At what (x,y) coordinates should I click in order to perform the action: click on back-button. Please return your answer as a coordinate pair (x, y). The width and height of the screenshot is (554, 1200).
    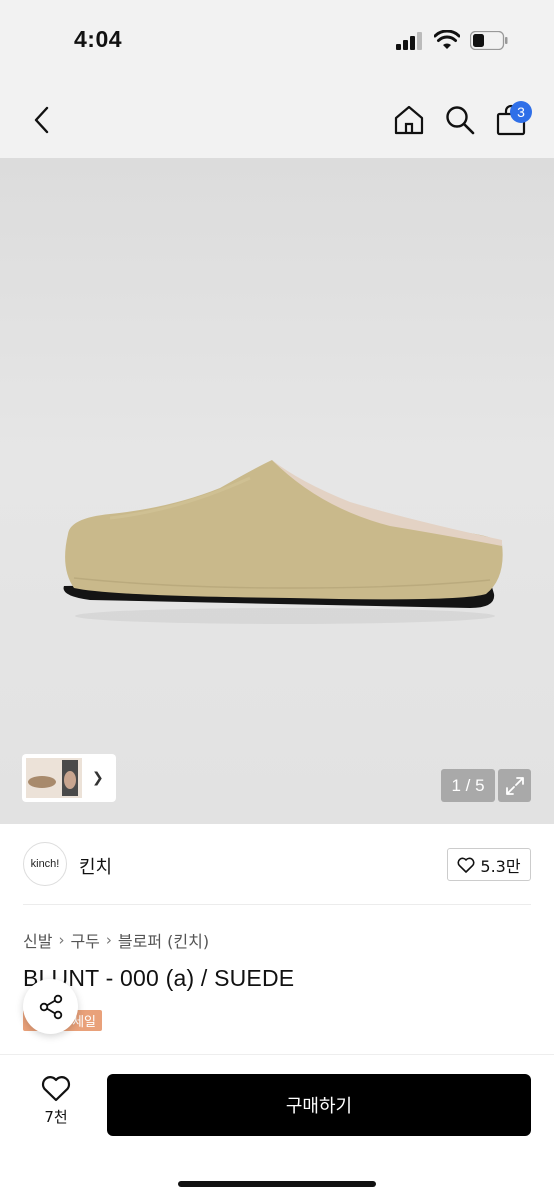
    Looking at the image, I should click on (41, 120).